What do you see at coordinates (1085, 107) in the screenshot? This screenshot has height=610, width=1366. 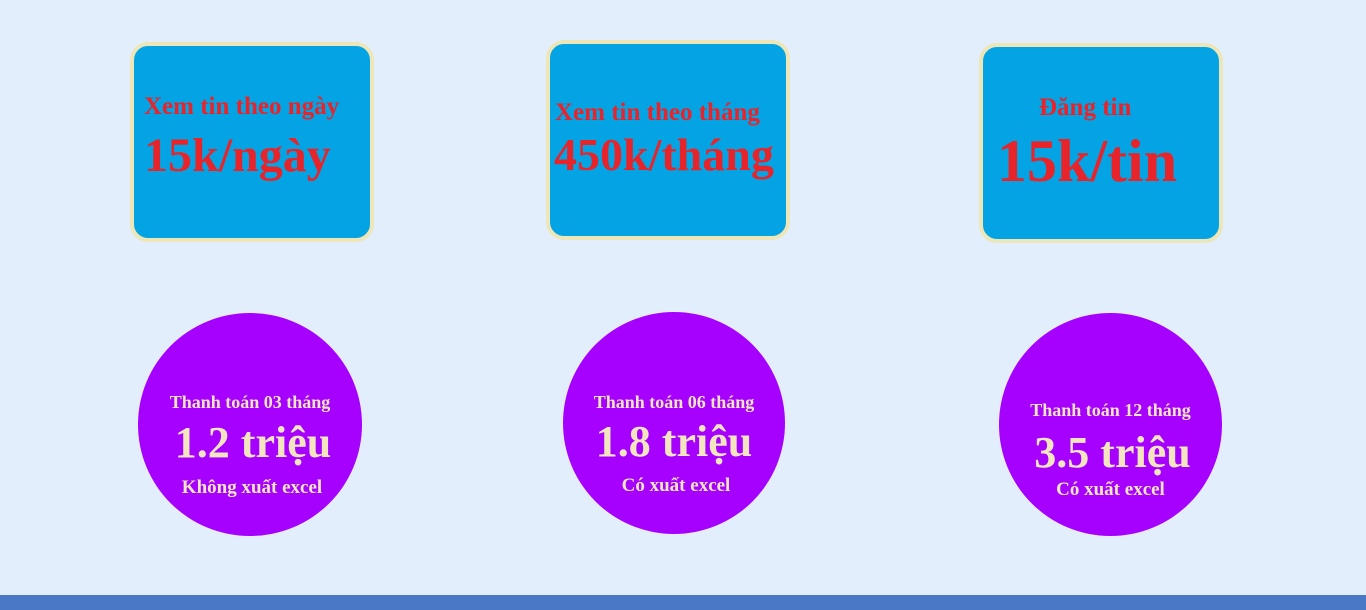 I see `card-title: Đăng tin` at bounding box center [1085, 107].